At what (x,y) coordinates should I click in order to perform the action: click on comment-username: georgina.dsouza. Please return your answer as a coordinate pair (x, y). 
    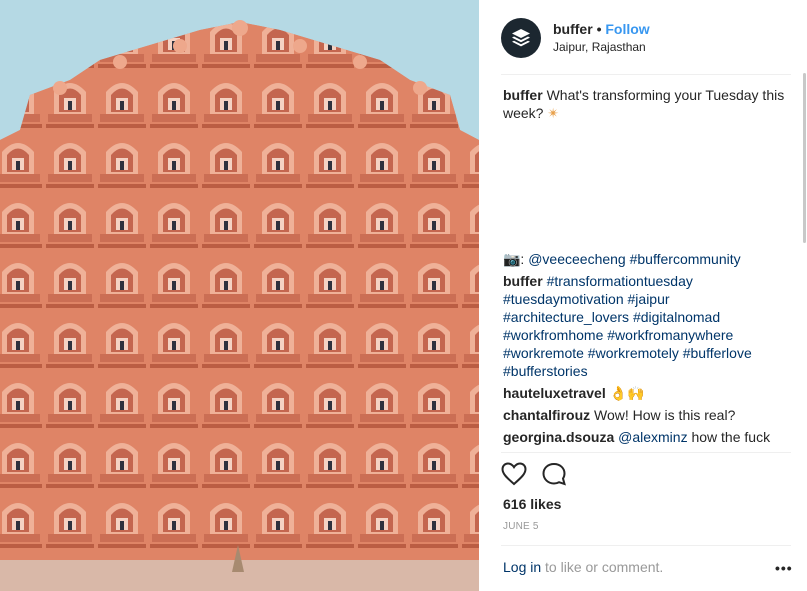
    Looking at the image, I should click on (558, 437).